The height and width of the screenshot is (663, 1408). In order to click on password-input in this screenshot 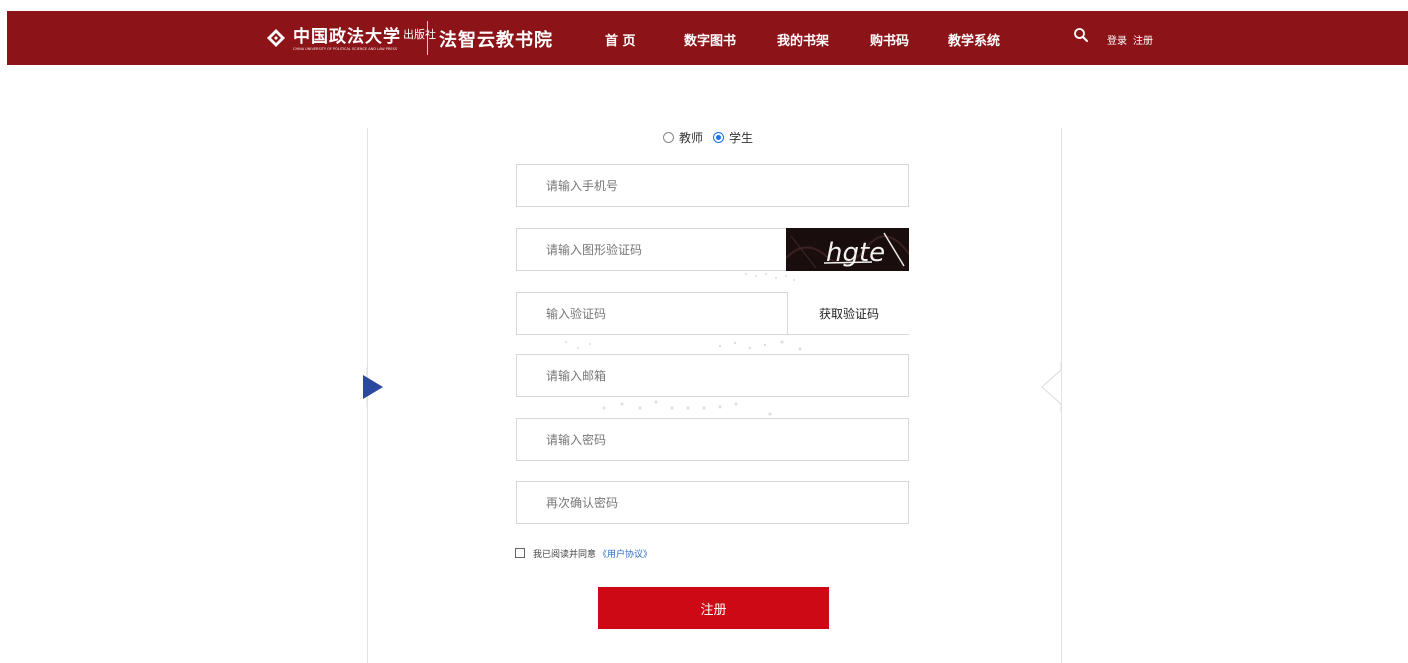, I will do `click(712, 439)`.